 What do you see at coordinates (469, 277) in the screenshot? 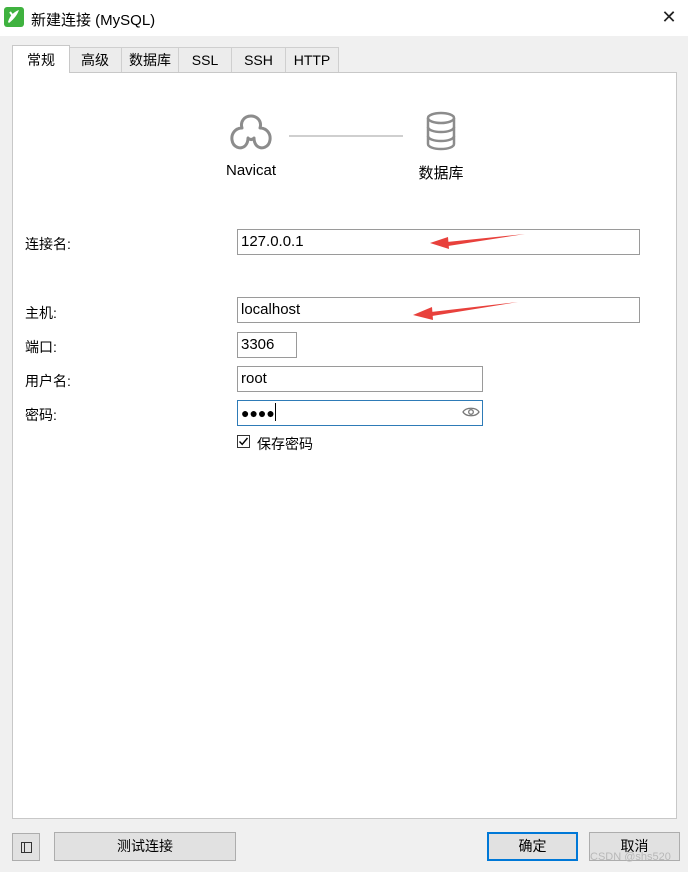
I see `annotation-arrows` at bounding box center [469, 277].